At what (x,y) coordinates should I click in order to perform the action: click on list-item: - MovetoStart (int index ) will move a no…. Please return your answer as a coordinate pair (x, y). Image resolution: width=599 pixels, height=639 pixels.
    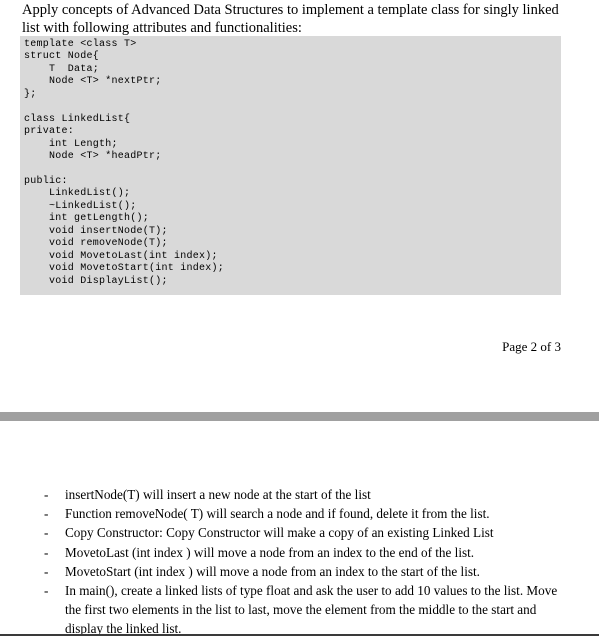
    Looking at the image, I should click on (299, 571).